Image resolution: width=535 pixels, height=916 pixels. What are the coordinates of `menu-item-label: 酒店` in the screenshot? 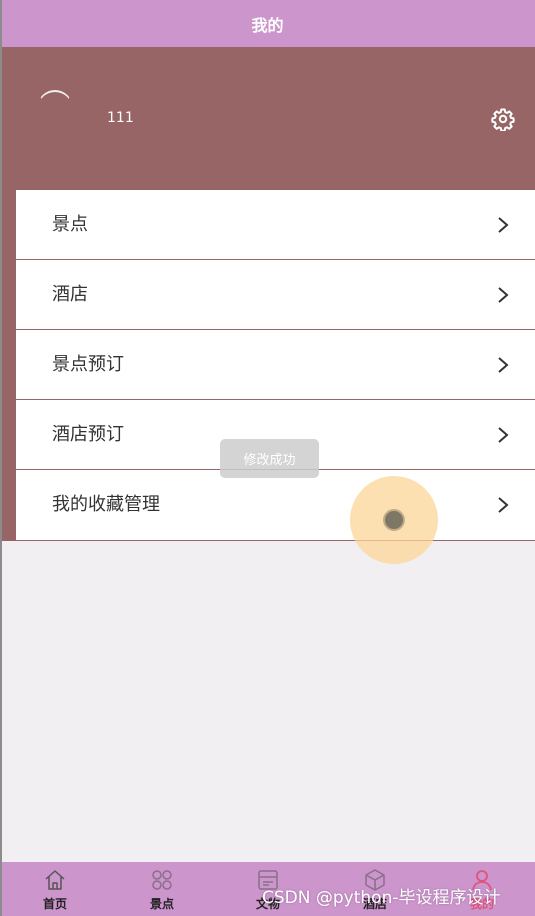 It's located at (70, 294).